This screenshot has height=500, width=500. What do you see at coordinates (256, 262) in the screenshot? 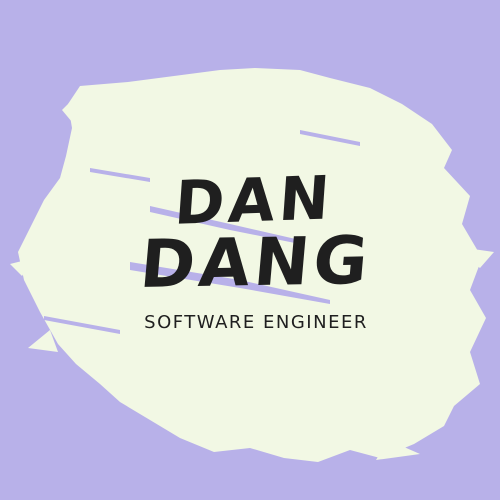
I see `name-second-line: DANG` at bounding box center [256, 262].